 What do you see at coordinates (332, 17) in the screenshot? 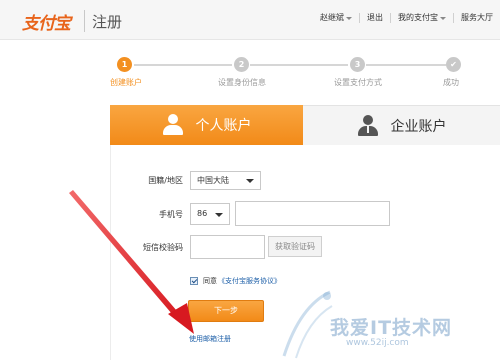
I see `nav-user-label: 赵继斌` at bounding box center [332, 17].